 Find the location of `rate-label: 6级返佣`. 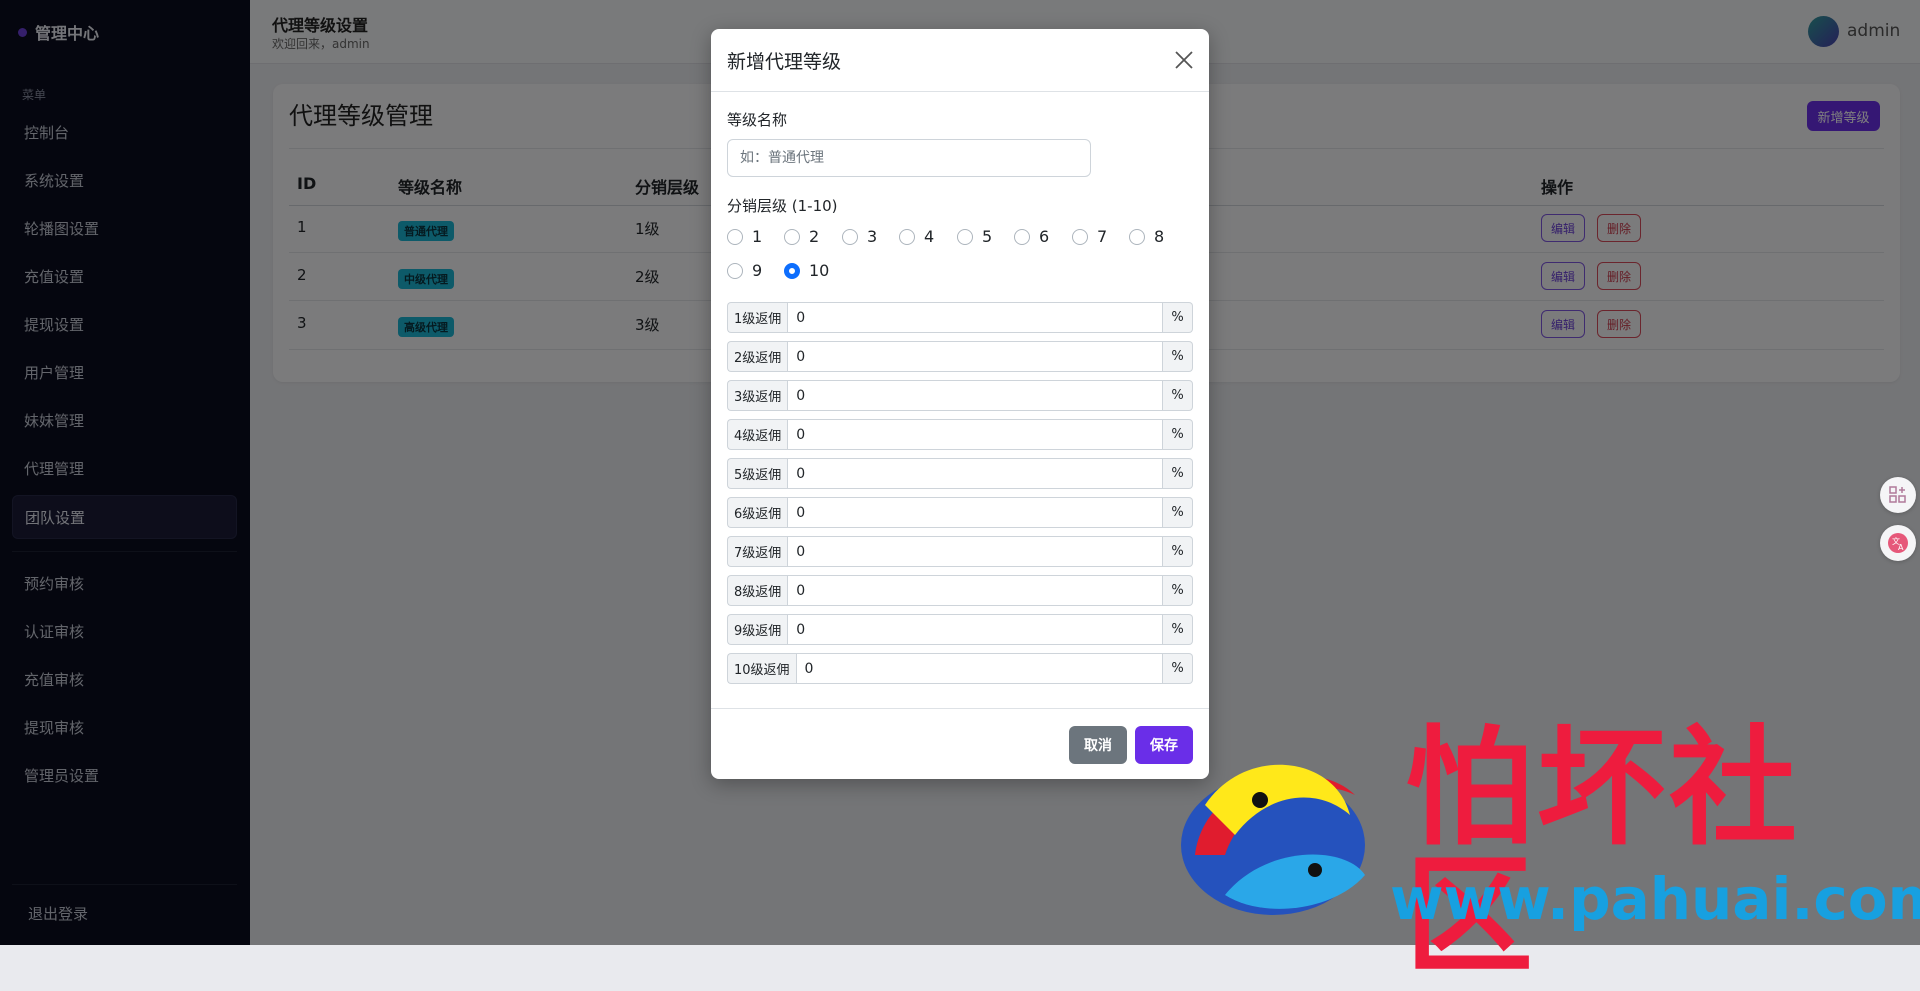

rate-label: 6级返佣 is located at coordinates (757, 512).